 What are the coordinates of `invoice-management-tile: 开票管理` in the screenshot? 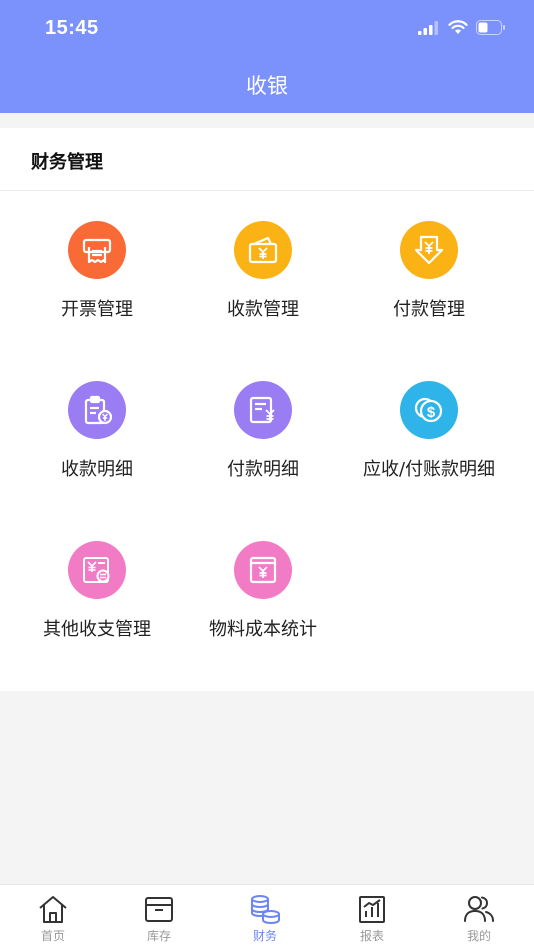 It's located at (97, 271).